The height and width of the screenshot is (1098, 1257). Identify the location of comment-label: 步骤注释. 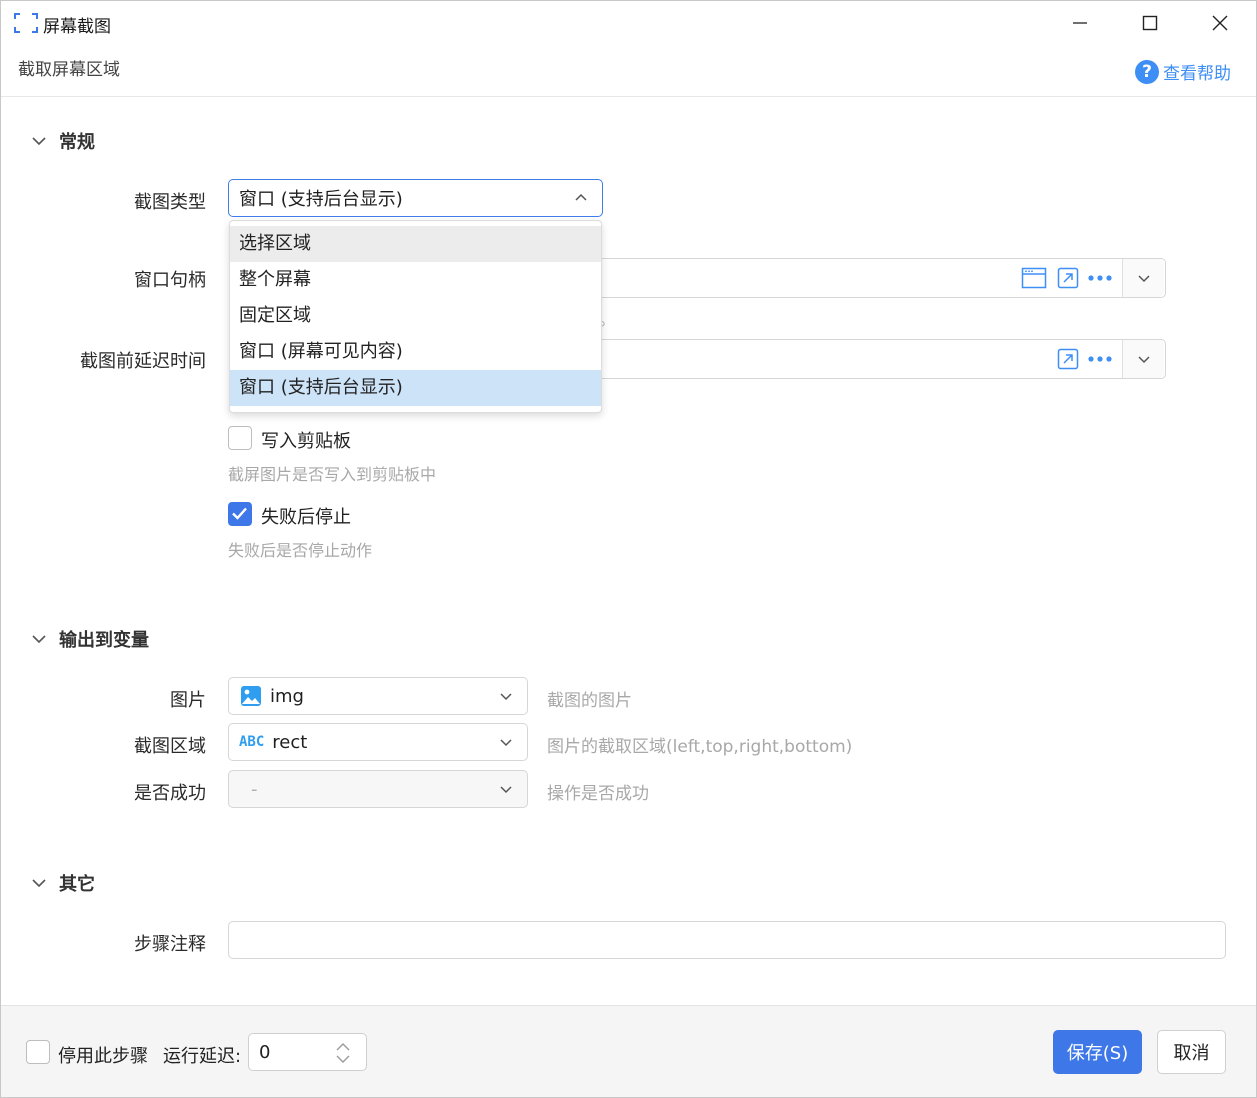
(170, 944).